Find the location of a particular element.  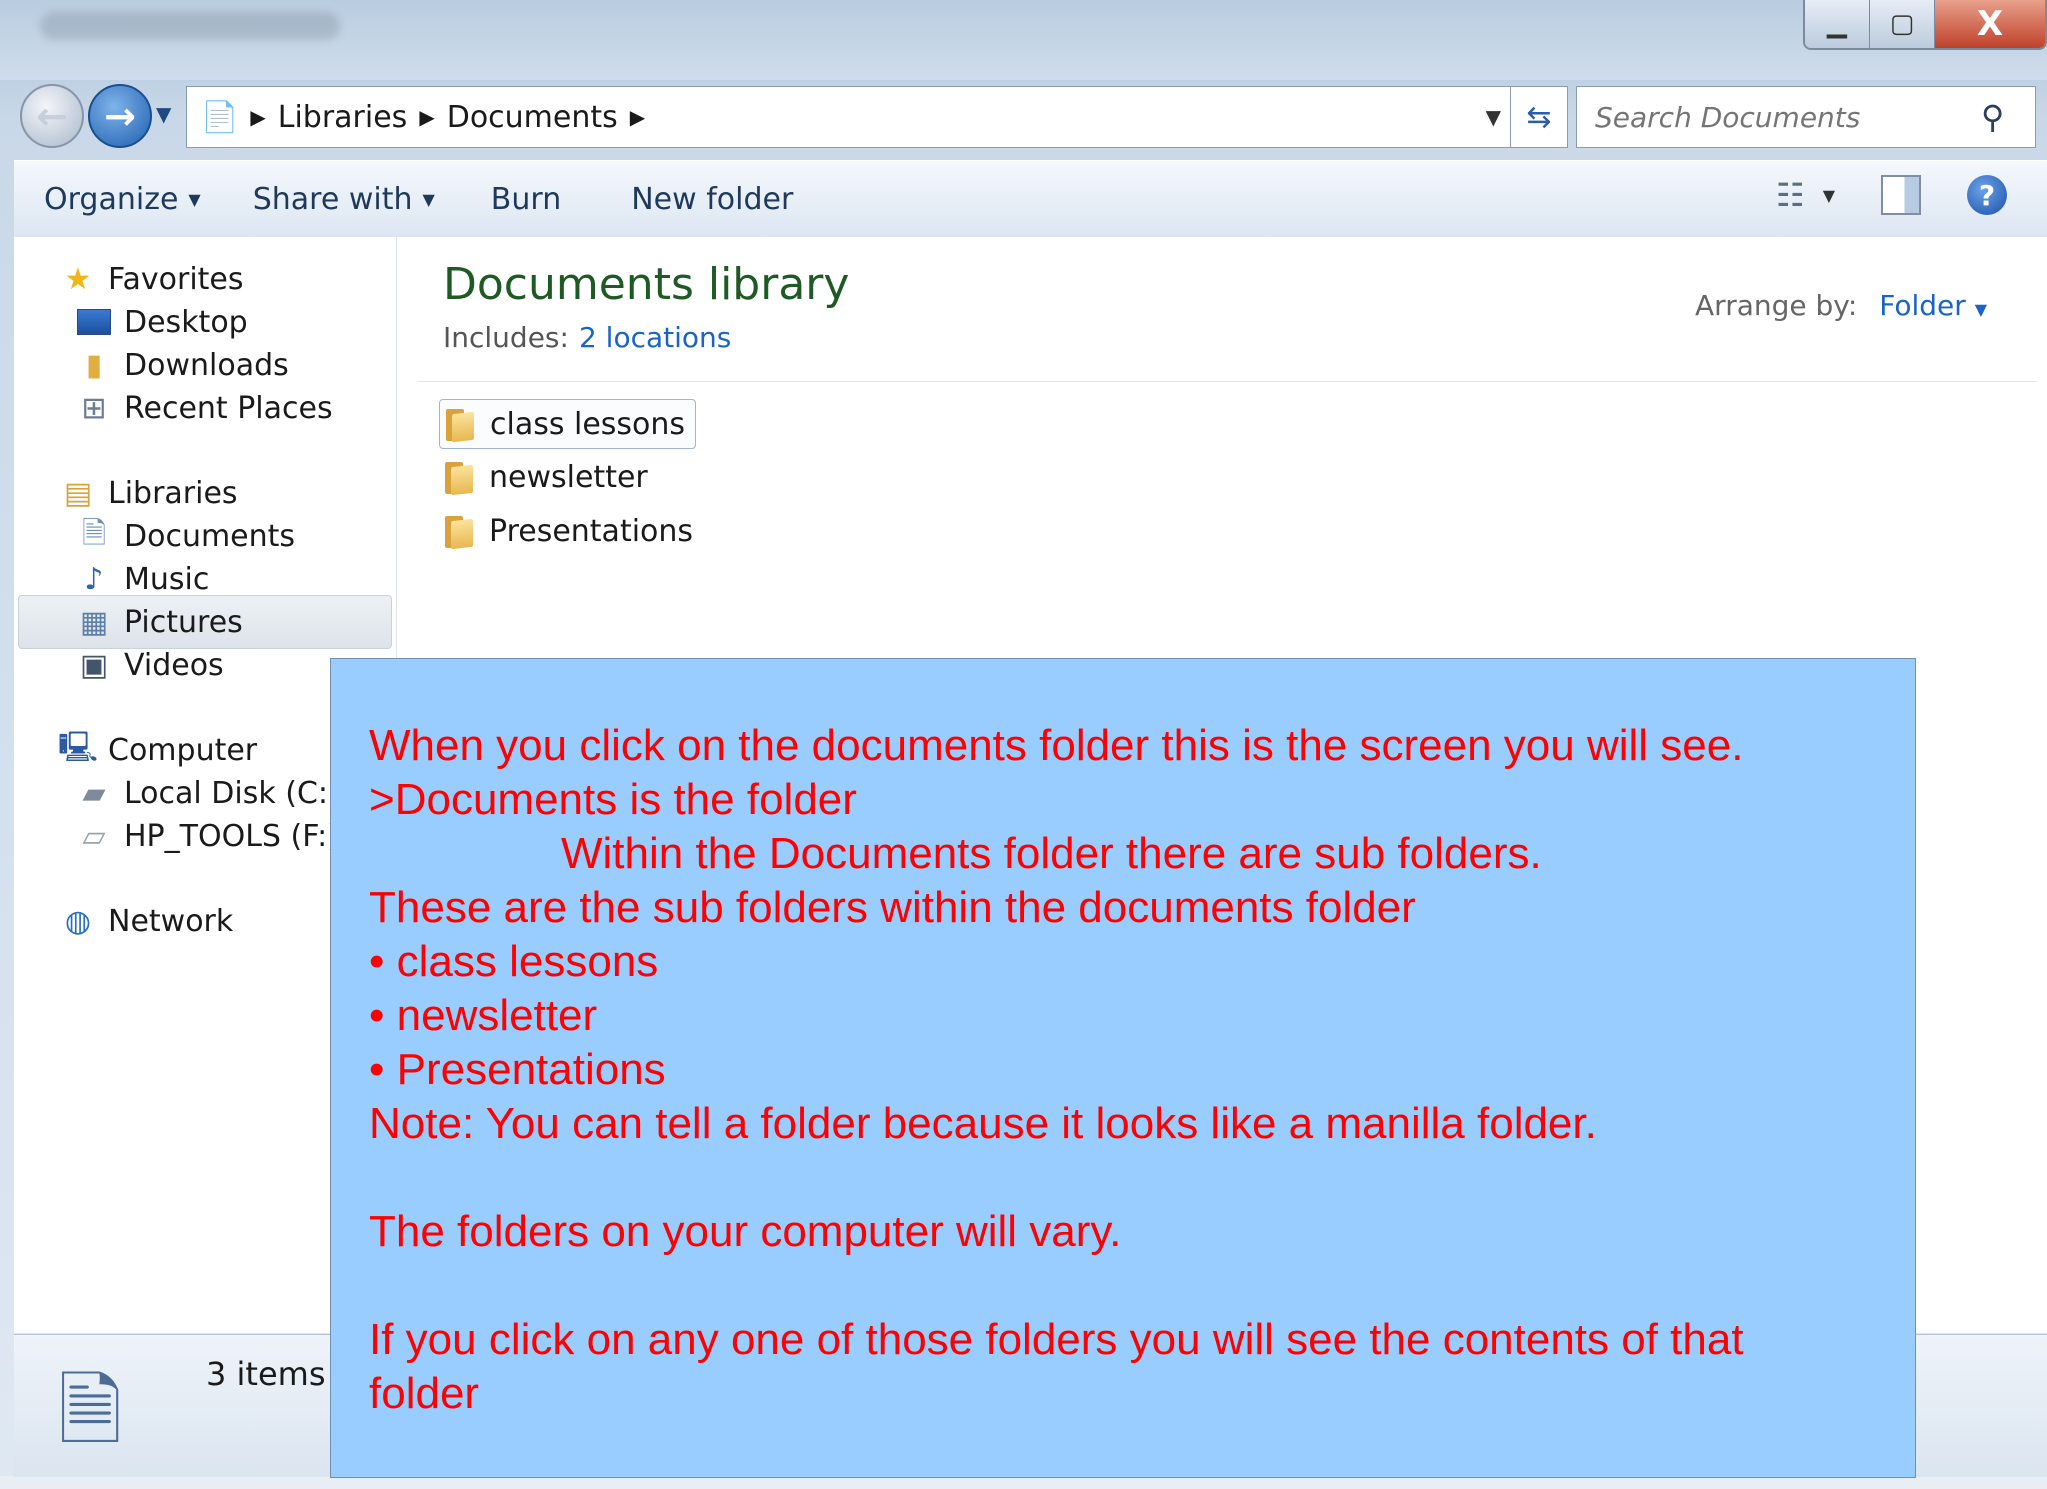

callout-line: >Documents is the folder is located at coordinates (613, 799).